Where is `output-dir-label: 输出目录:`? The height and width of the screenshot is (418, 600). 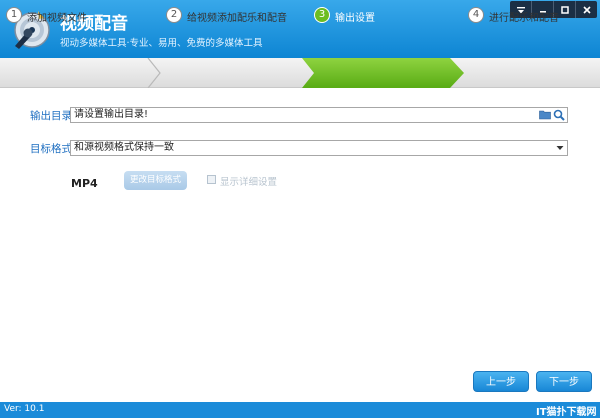 output-dir-label: 输出目录: is located at coordinates (53, 116).